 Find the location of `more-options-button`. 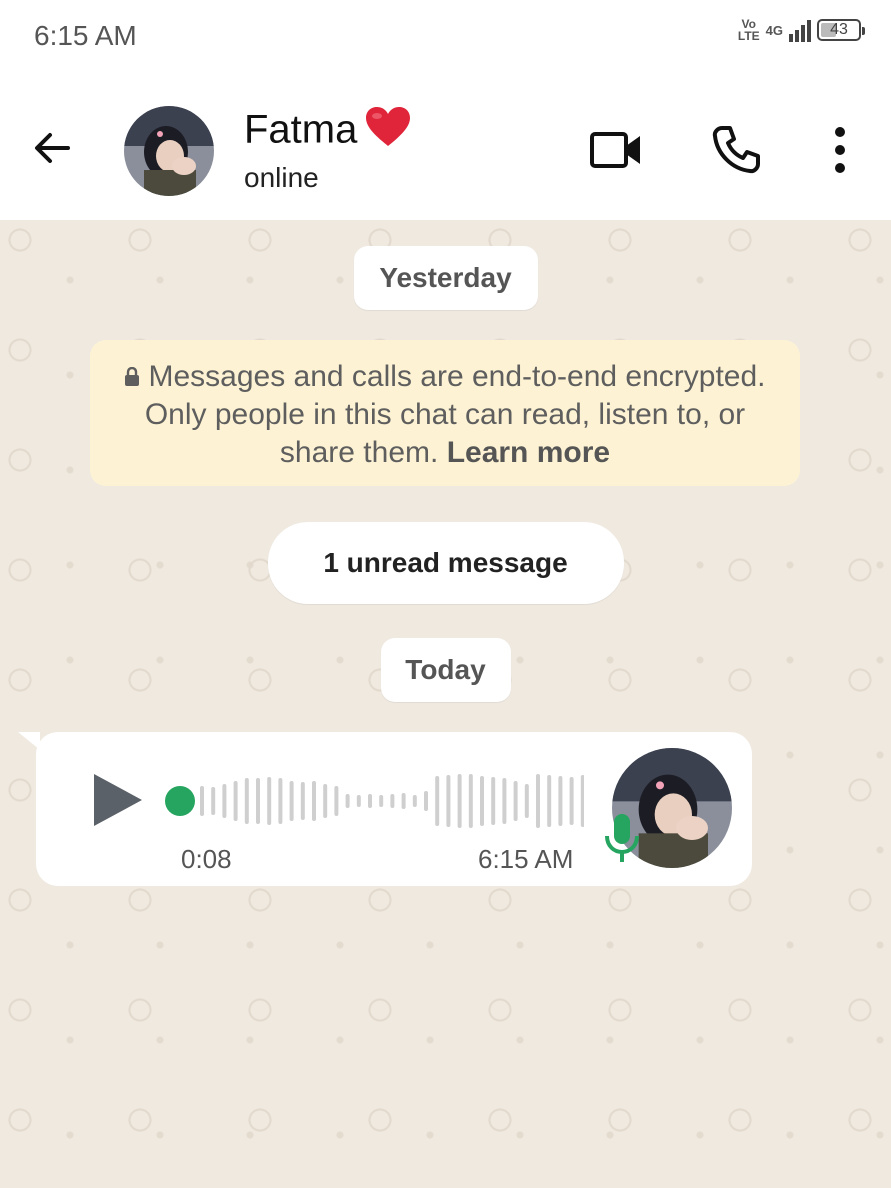

more-options-button is located at coordinates (840, 150).